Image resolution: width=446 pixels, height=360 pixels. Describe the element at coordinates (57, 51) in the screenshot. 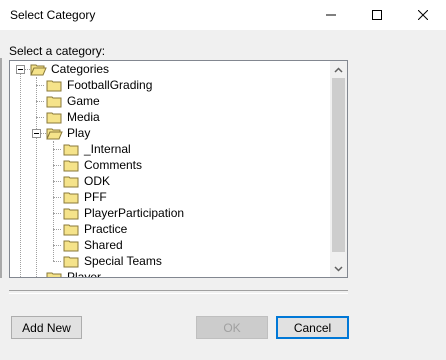

I see `category-label: Select a category:` at that location.